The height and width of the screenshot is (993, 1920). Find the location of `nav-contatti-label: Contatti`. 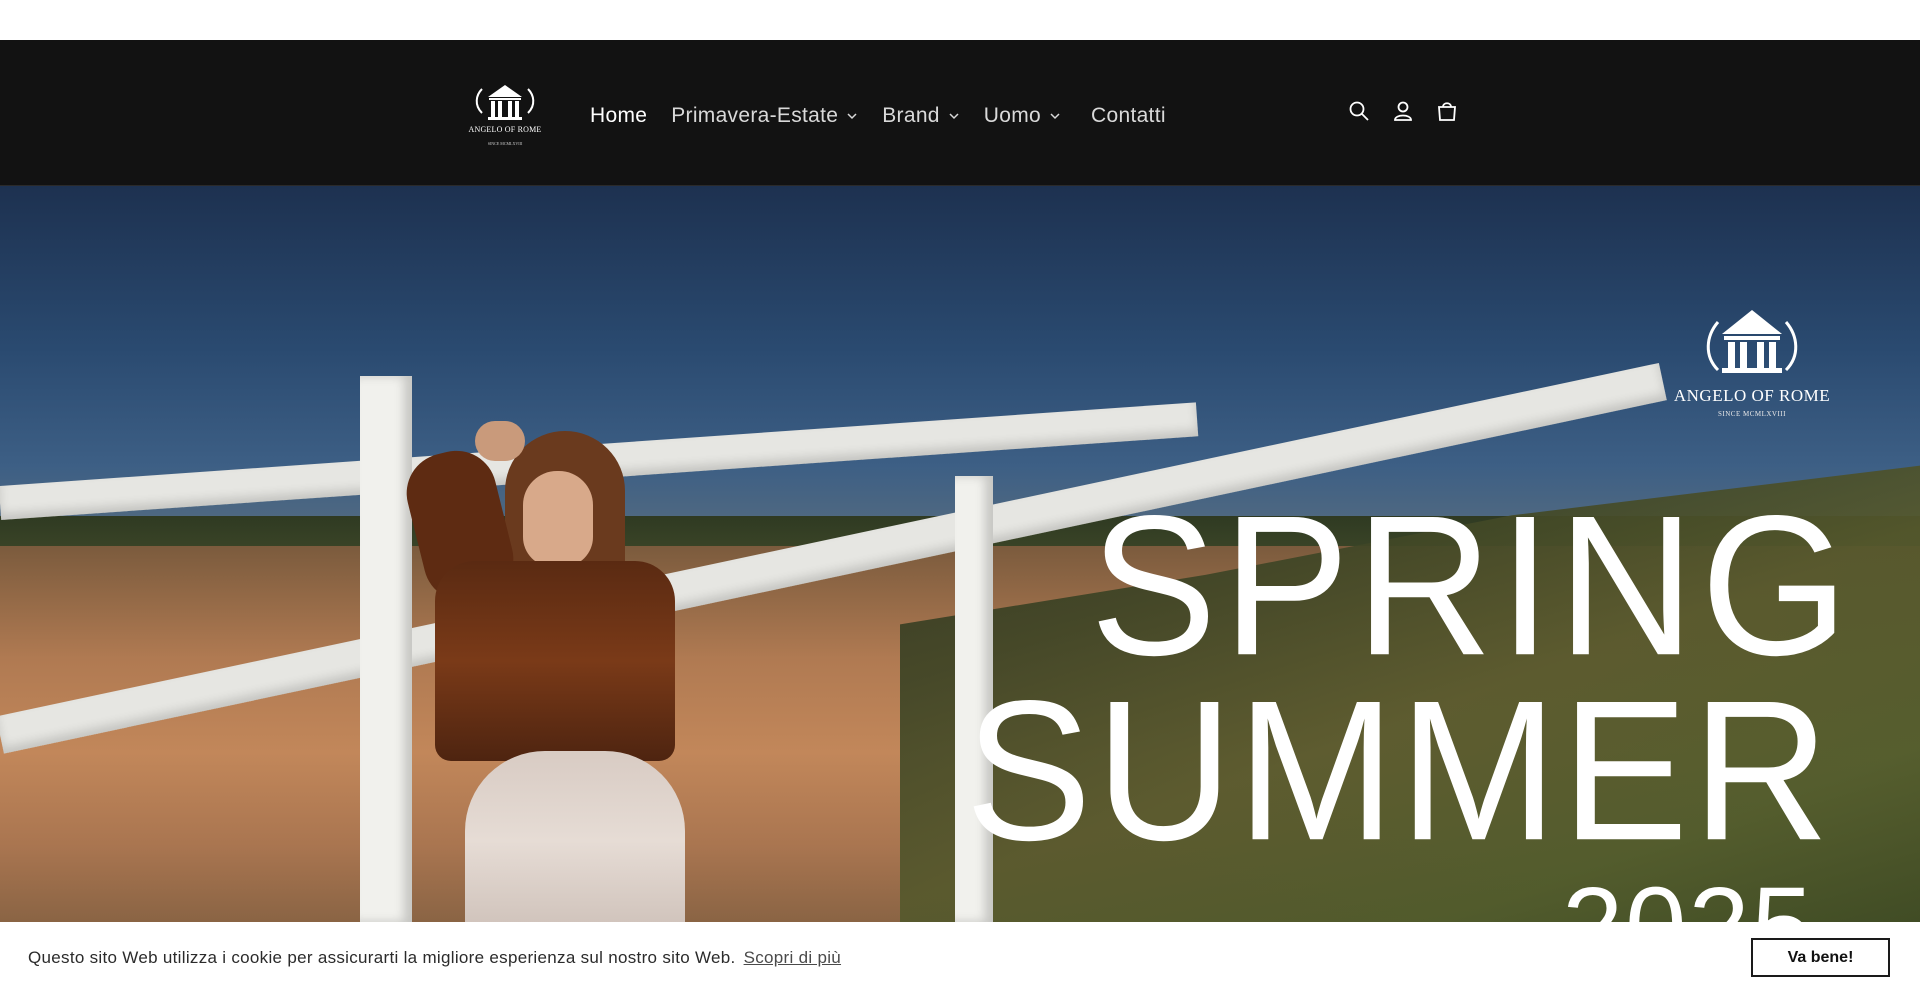

nav-contatti-label: Contatti is located at coordinates (1128, 115).